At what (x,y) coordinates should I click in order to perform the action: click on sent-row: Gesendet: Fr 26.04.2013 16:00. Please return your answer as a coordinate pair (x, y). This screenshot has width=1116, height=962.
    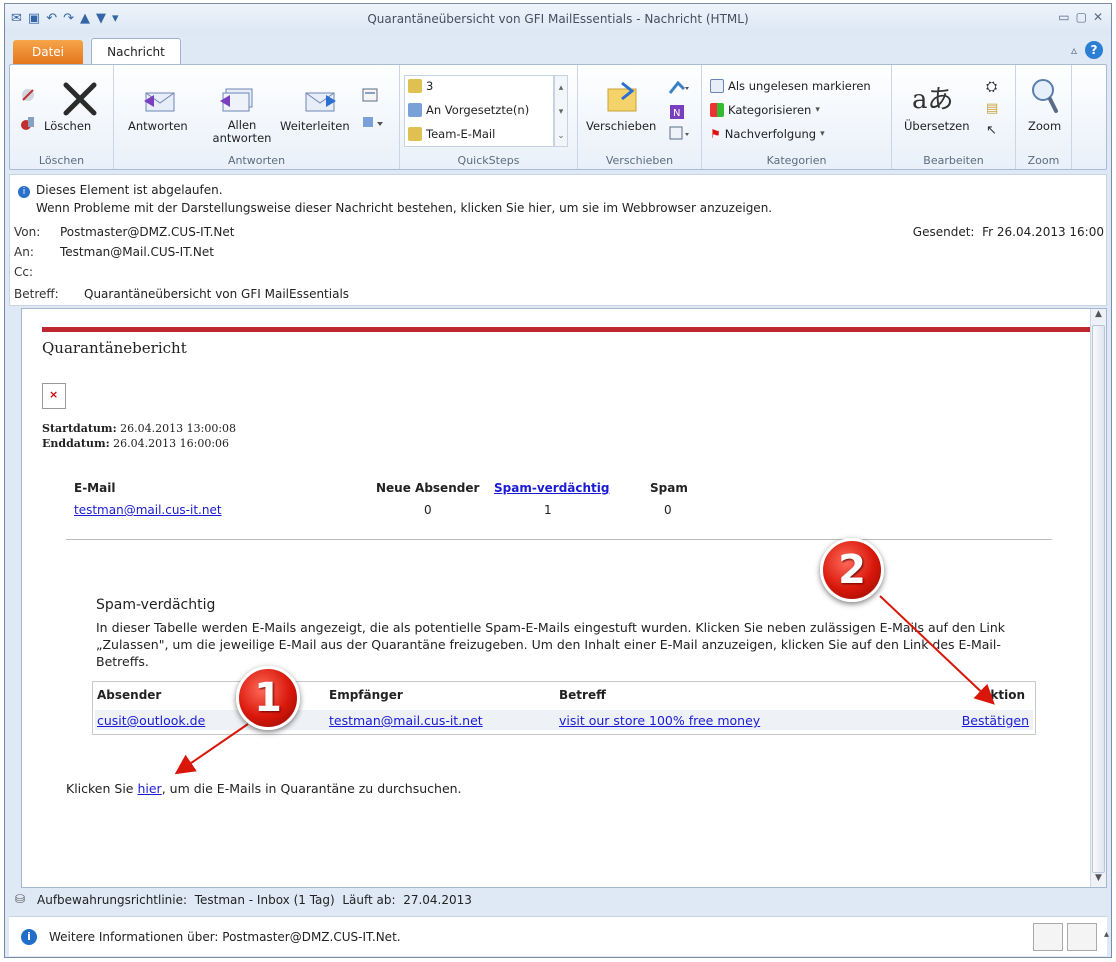
    Looking at the image, I should click on (1008, 232).